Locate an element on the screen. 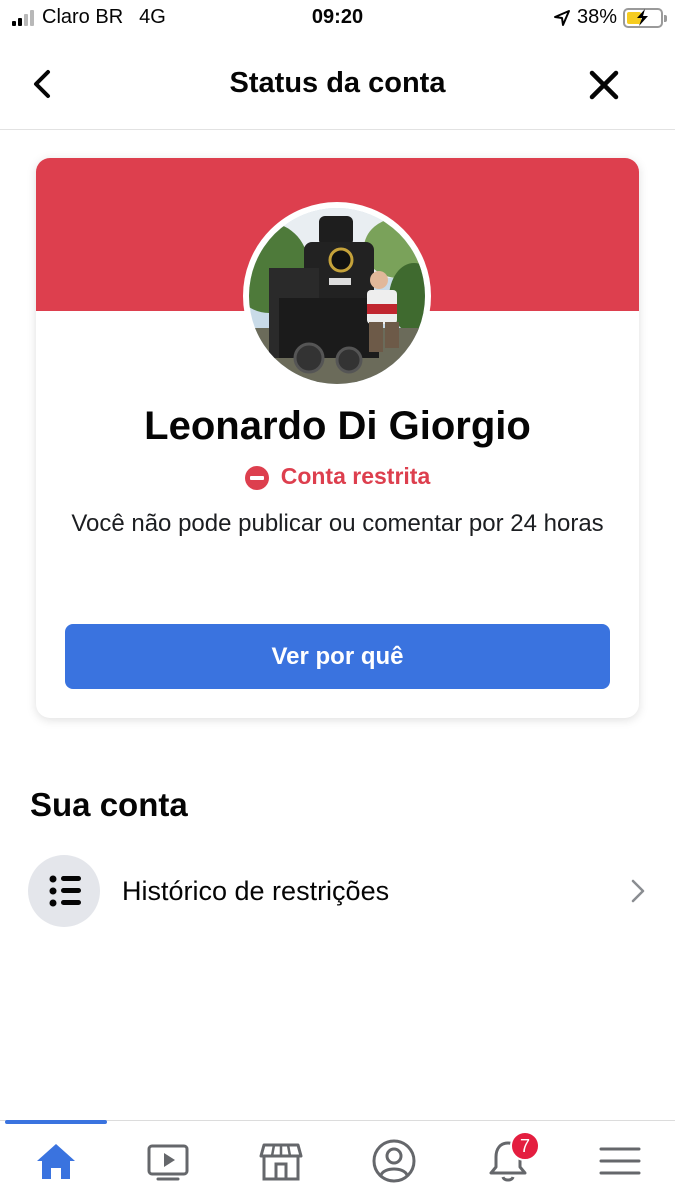 This screenshot has width=675, height=1200. profile-photo is located at coordinates (337, 296).